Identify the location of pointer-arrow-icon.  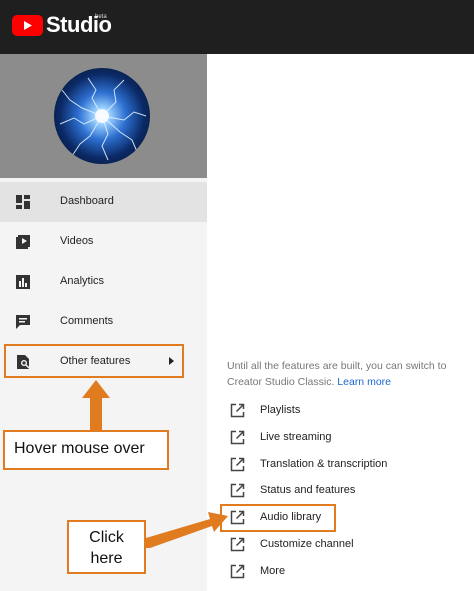
(187, 530).